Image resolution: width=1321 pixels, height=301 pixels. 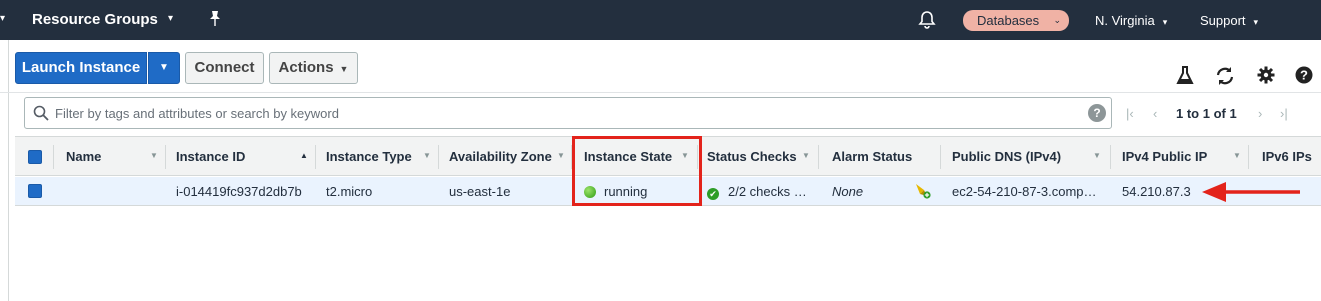 What do you see at coordinates (1224, 76) in the screenshot?
I see `refresh-icon` at bounding box center [1224, 76].